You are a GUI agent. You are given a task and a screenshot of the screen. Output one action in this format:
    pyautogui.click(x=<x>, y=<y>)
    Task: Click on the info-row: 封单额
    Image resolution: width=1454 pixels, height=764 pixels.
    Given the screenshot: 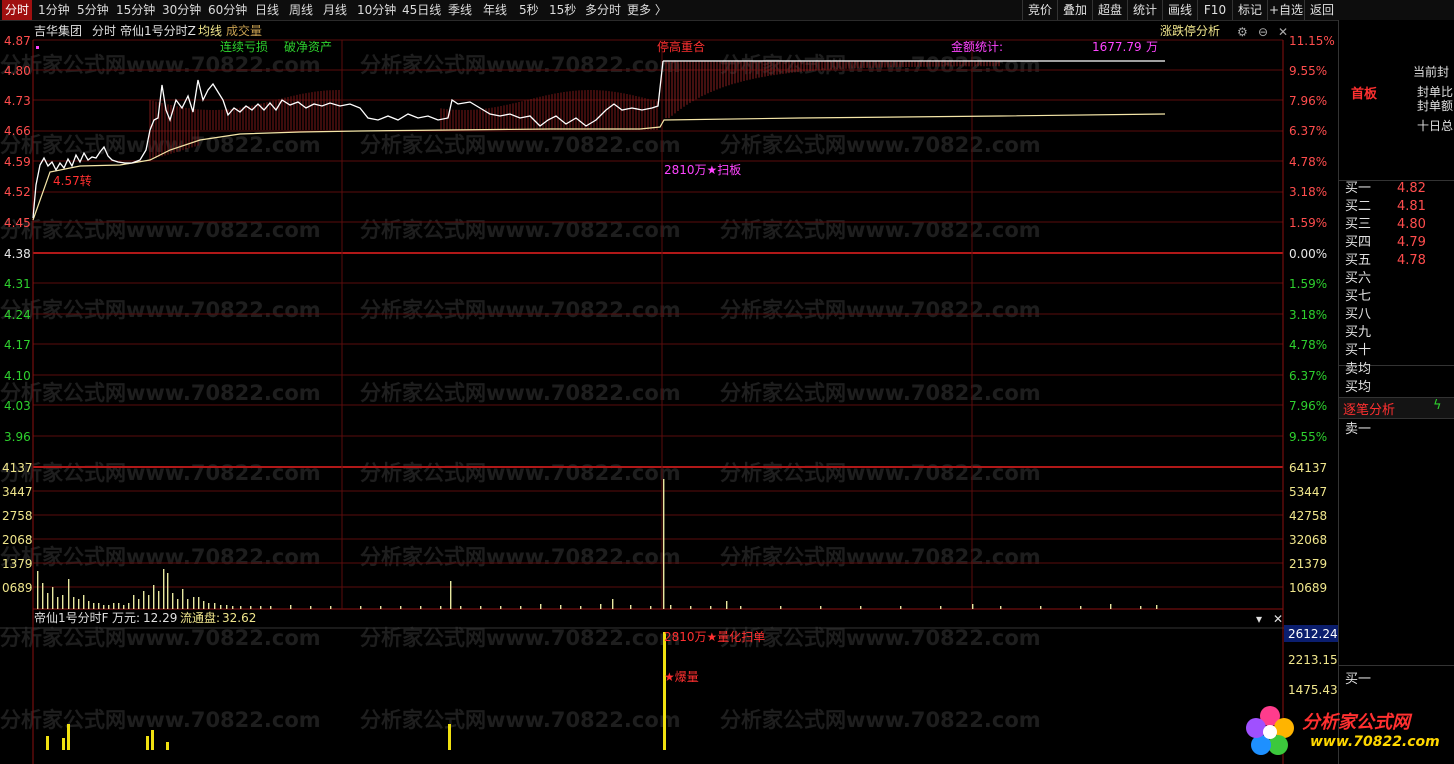 What is the action you would take?
    pyautogui.click(x=1435, y=106)
    